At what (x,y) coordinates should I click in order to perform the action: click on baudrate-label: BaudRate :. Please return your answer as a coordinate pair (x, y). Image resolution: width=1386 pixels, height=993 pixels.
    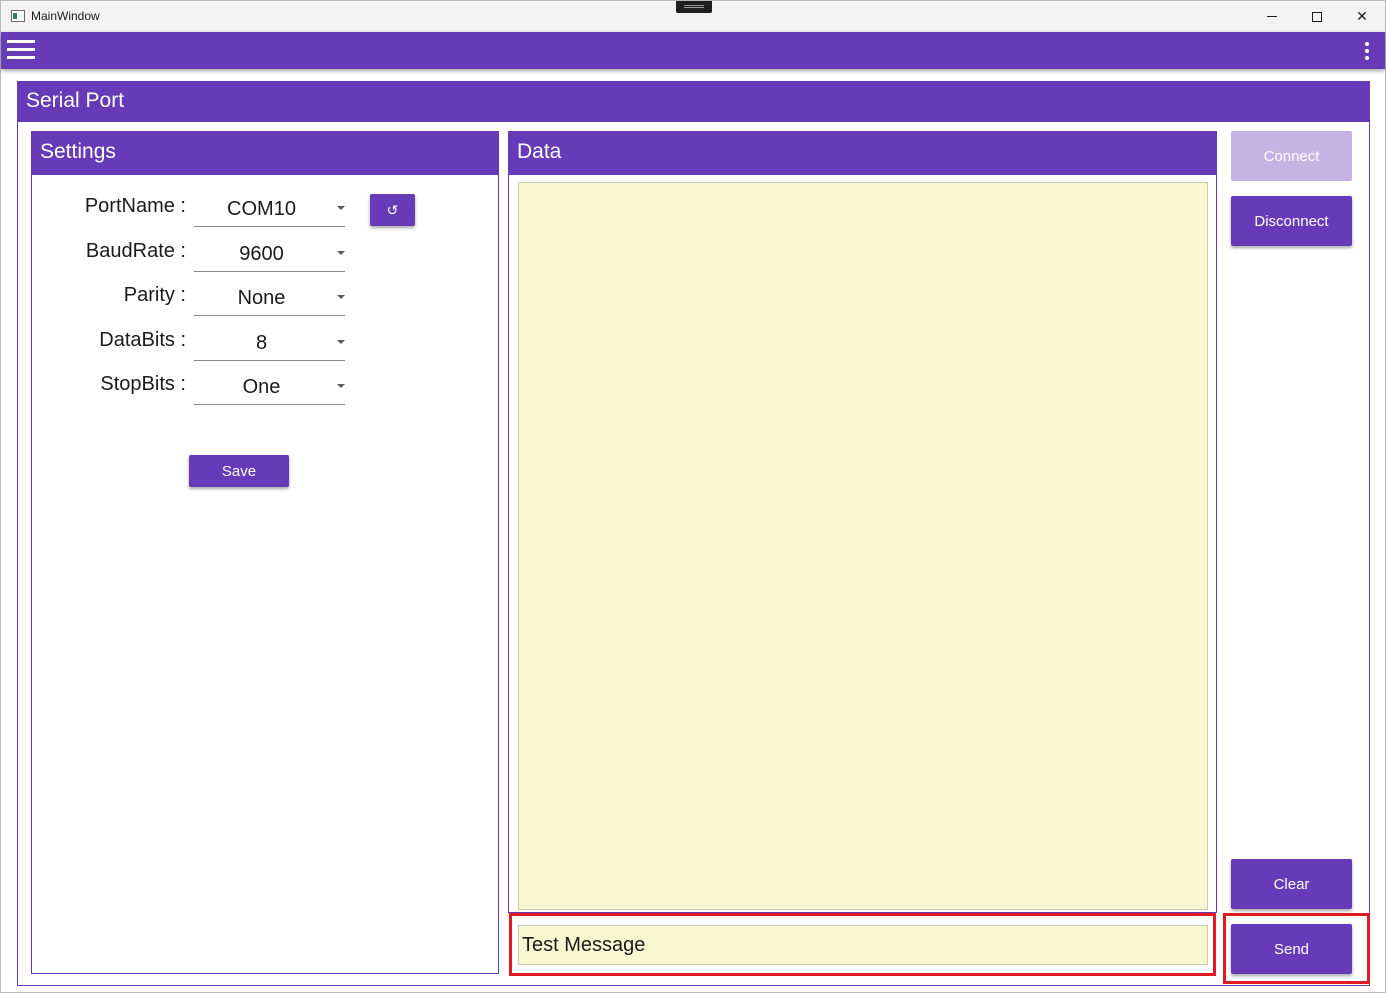
    Looking at the image, I should click on (135, 251).